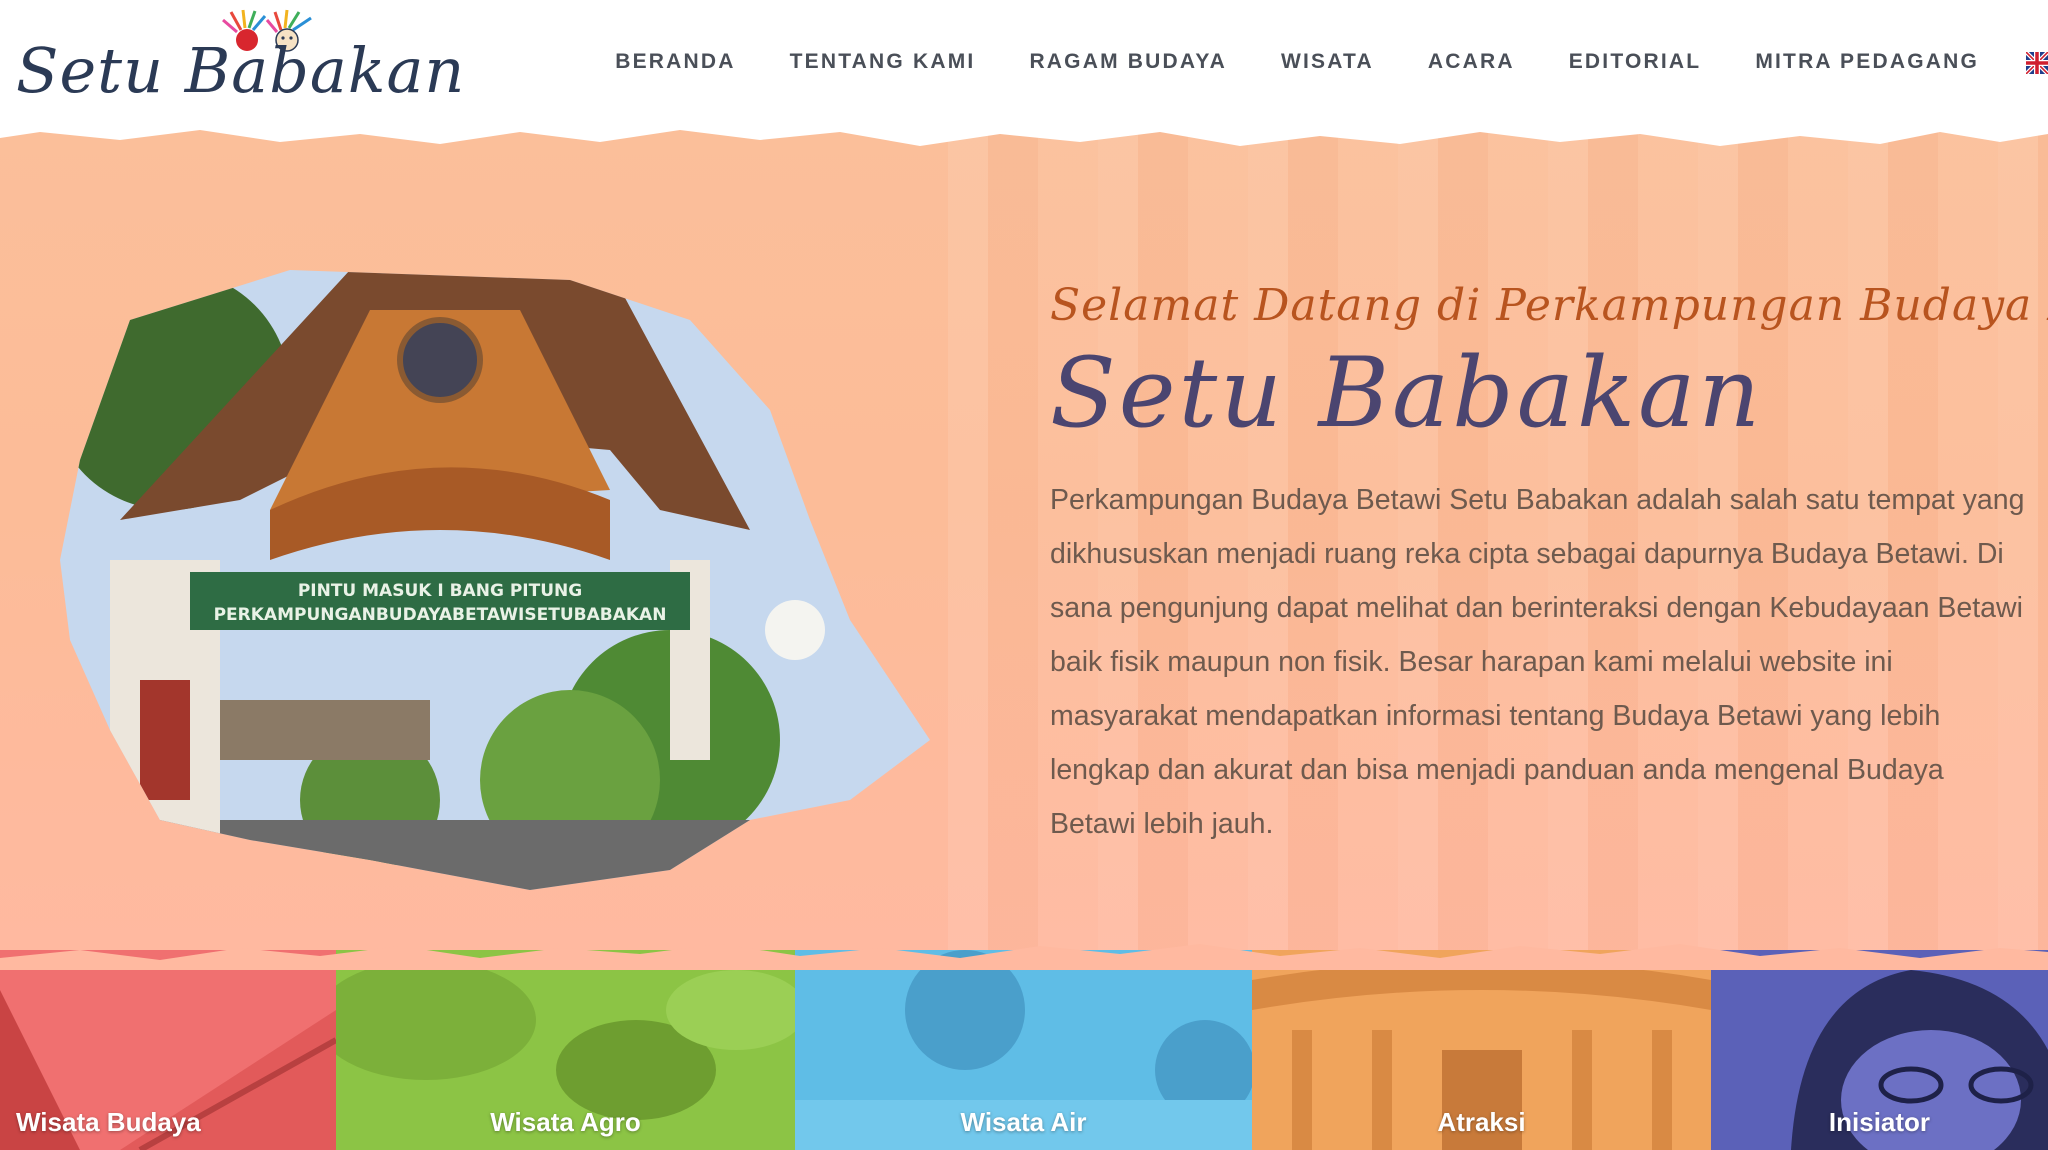  I want to click on logo-text: Setu Babakan, so click(241, 70).